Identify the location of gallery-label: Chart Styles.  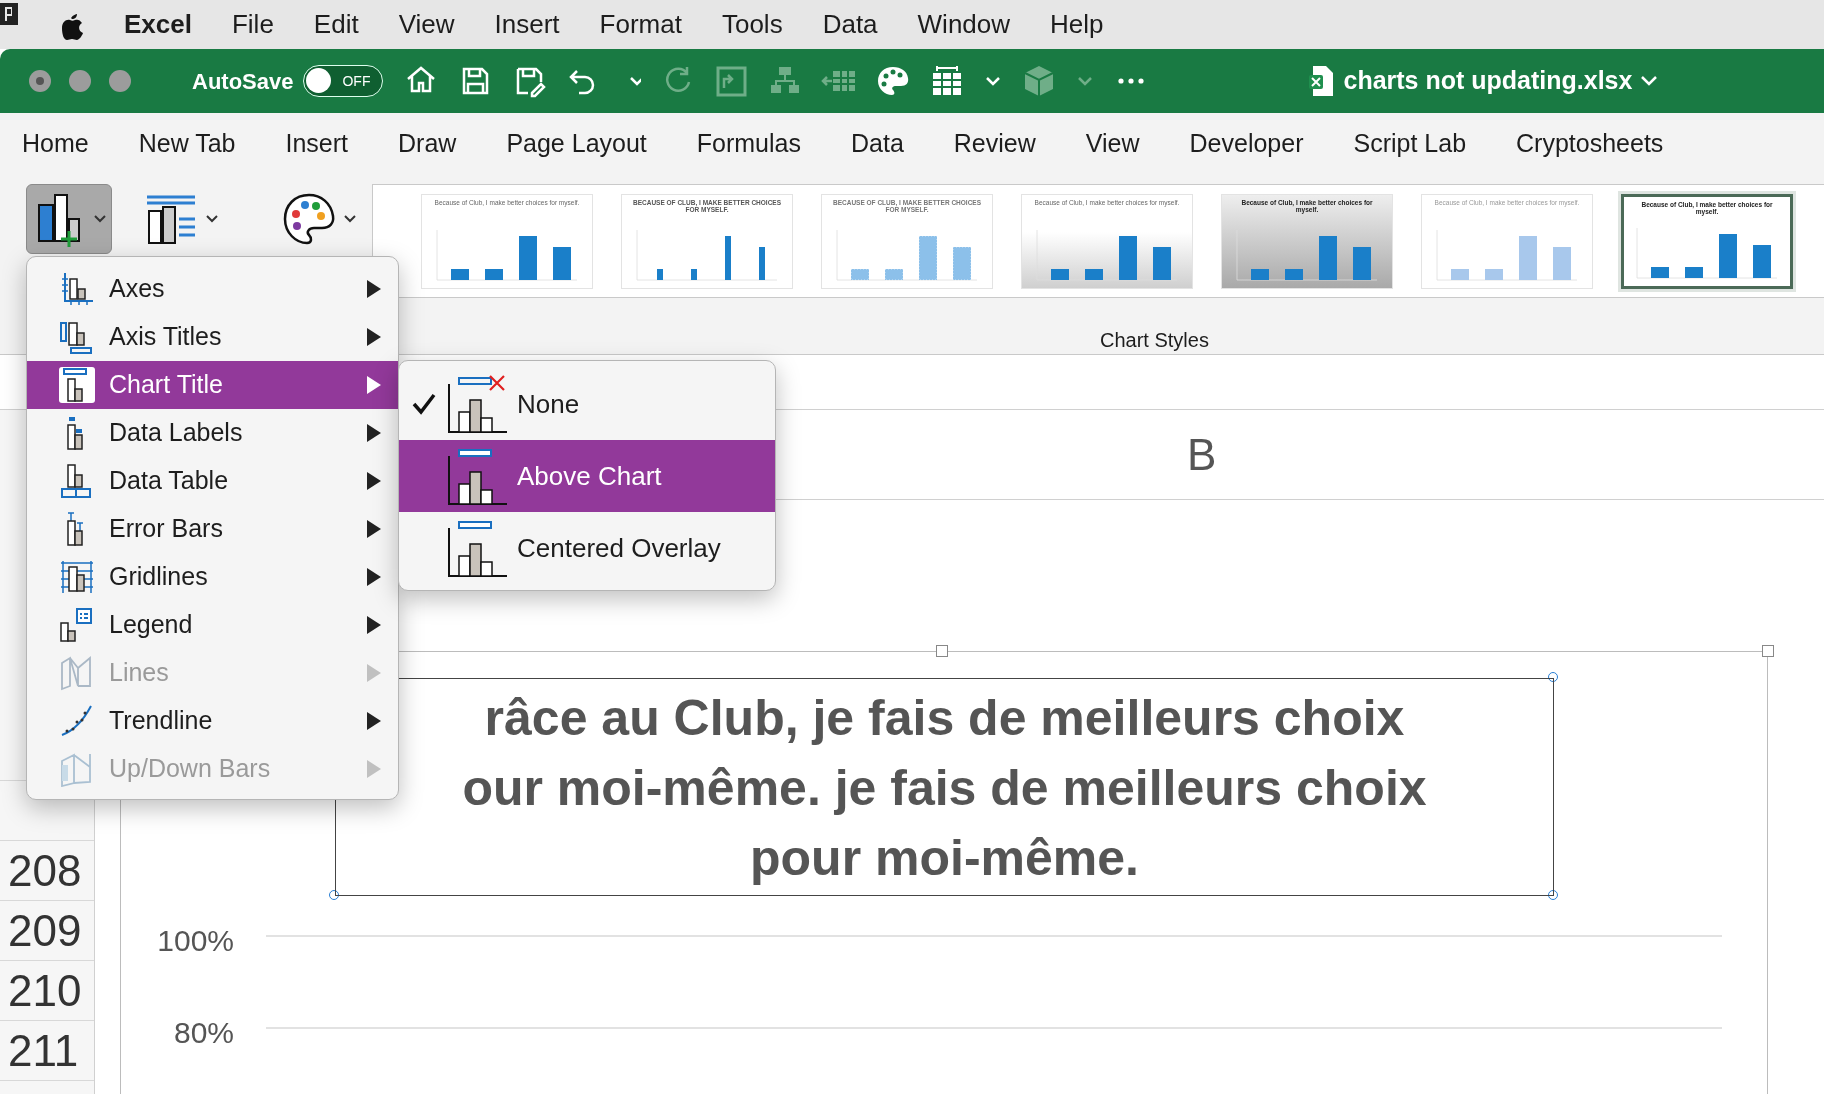
(1154, 340).